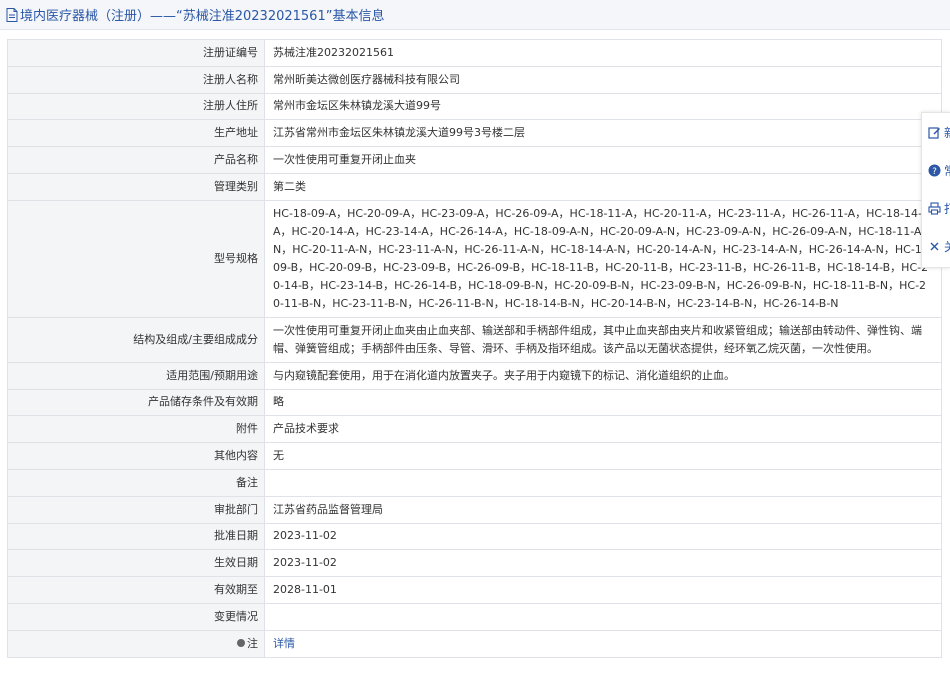  Describe the element at coordinates (475, 15) in the screenshot. I see `page-header: 境内医疗器械（注册）——“苏械注准20232021561”基本信息` at that location.